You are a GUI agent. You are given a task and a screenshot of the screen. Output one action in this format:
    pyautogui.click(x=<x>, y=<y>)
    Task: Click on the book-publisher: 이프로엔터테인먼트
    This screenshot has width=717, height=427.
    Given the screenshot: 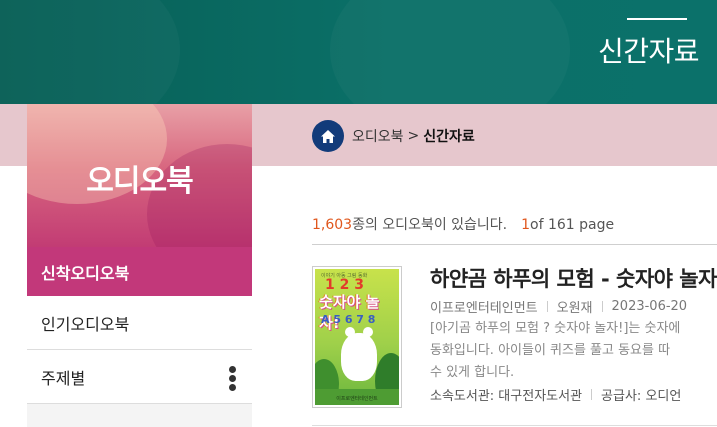 What is the action you would take?
    pyautogui.click(x=484, y=308)
    